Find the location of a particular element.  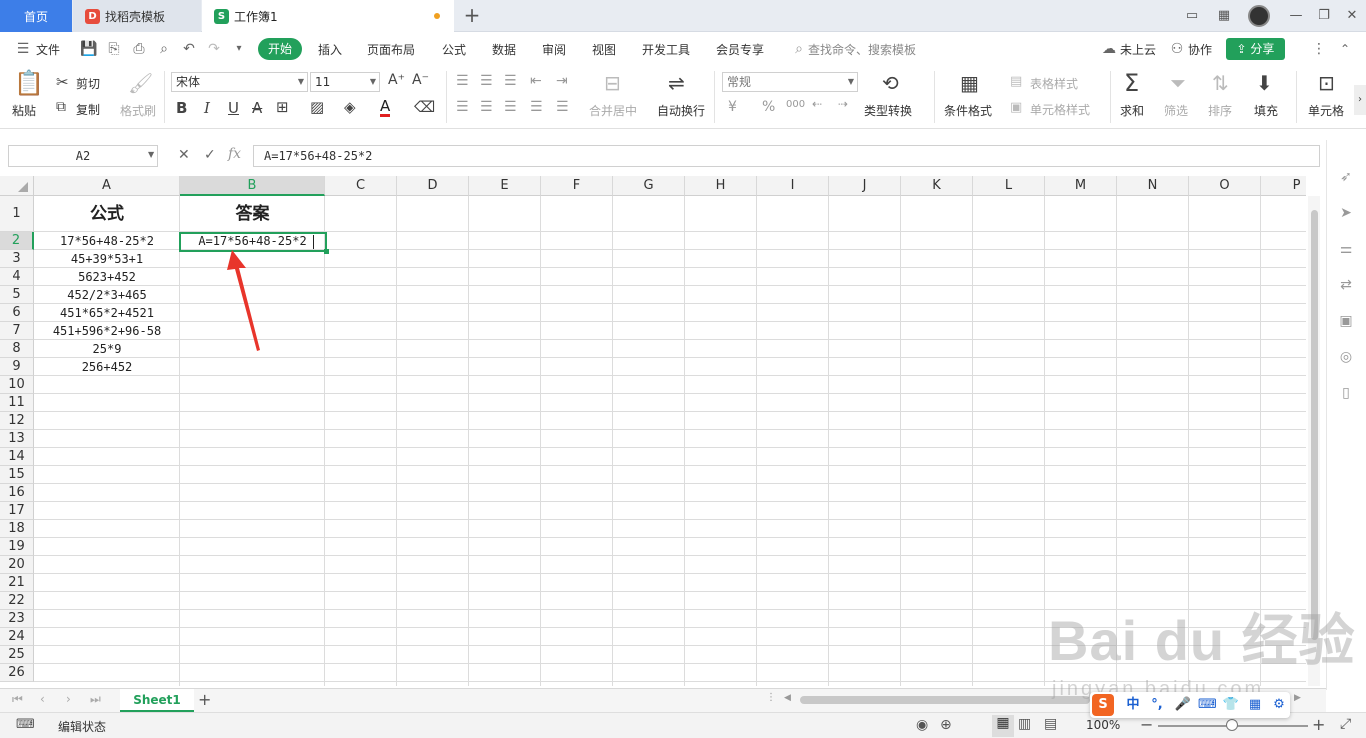

cell-a6: 451*65*2+4521 is located at coordinates (107, 313).